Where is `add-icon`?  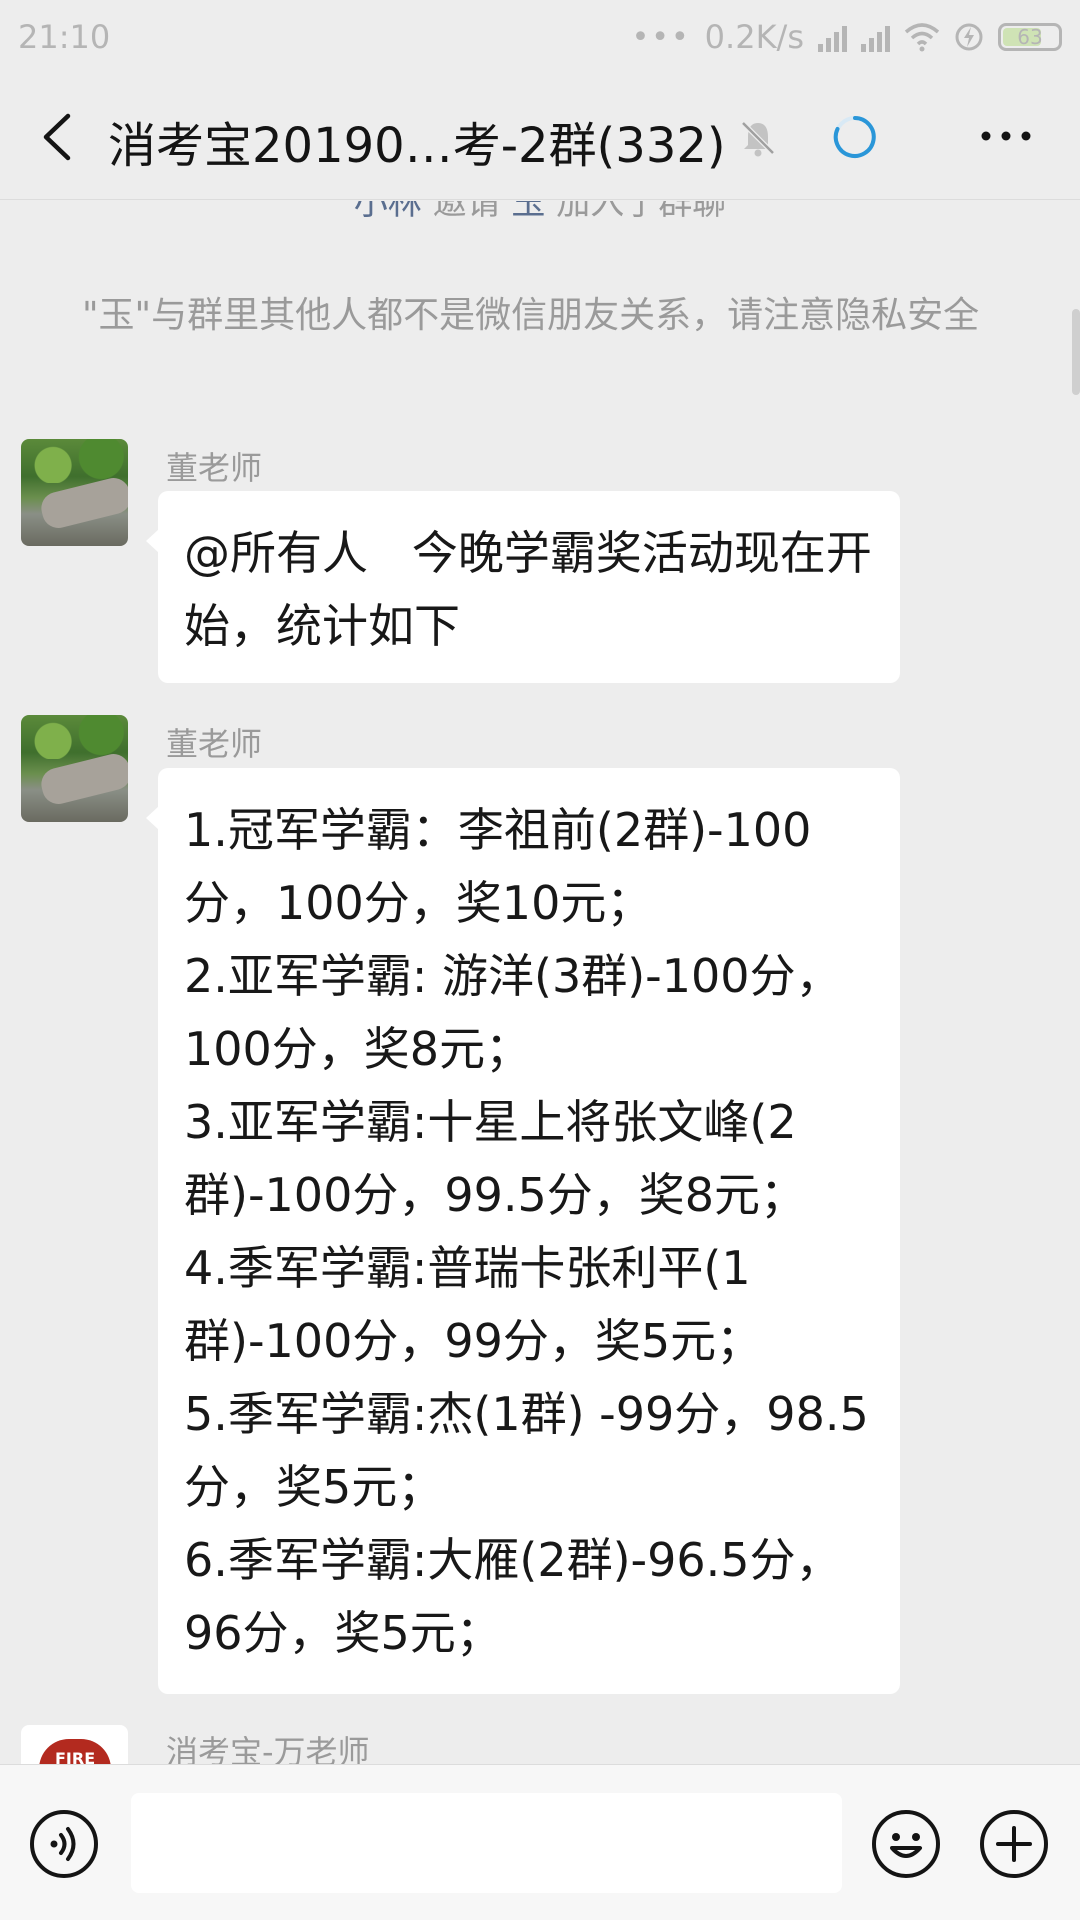
add-icon is located at coordinates (1014, 1844).